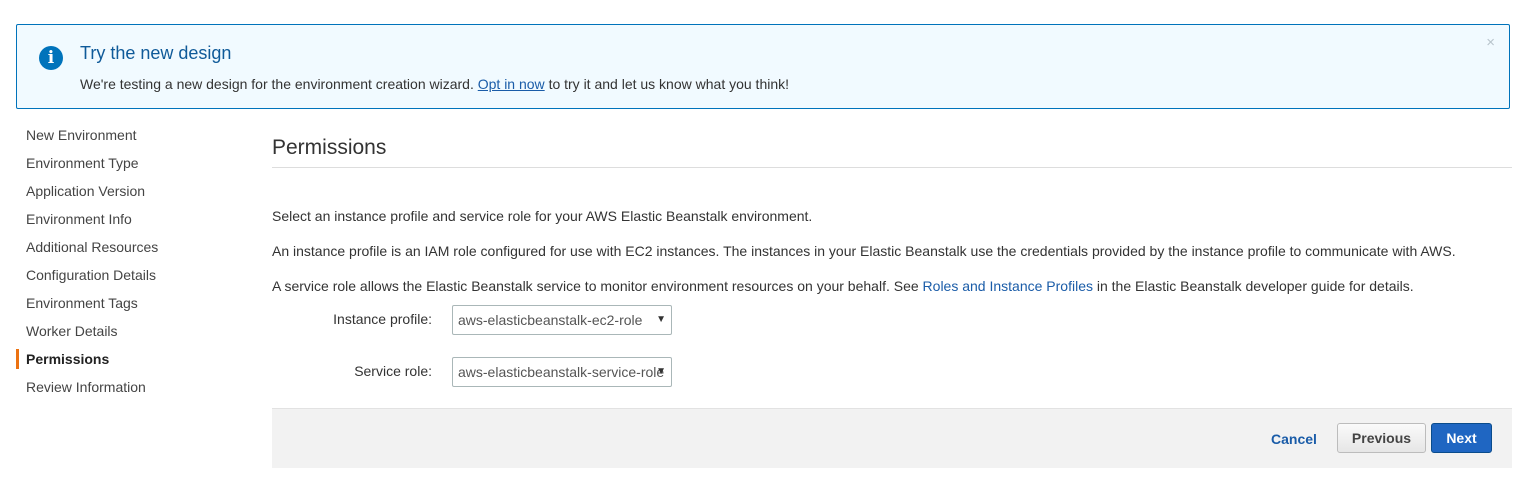 This screenshot has width=1528, height=500. I want to click on sidebar-item-review-information: Review Information, so click(126, 387).